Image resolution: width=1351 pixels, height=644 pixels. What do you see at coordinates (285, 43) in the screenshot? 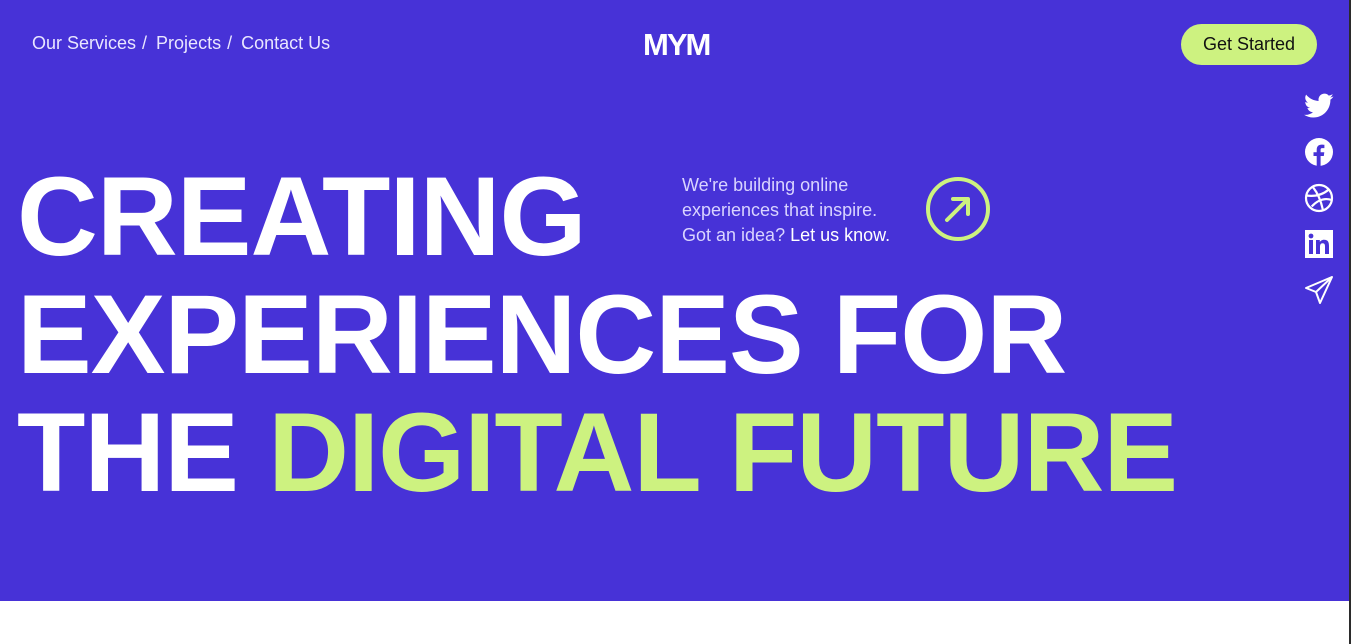
I see `nav-link-contact-us: Contact Us` at bounding box center [285, 43].